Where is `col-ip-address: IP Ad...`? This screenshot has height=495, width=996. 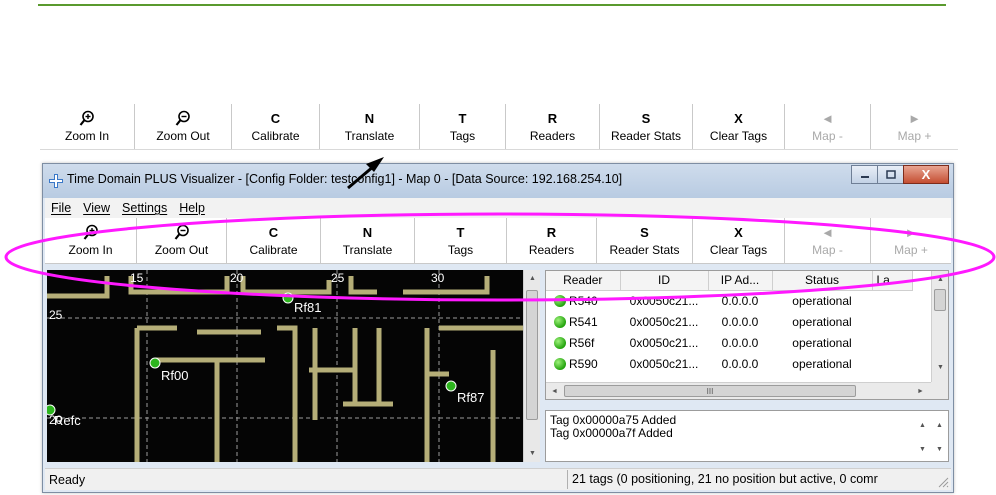 col-ip-address: IP Ad... is located at coordinates (740, 281).